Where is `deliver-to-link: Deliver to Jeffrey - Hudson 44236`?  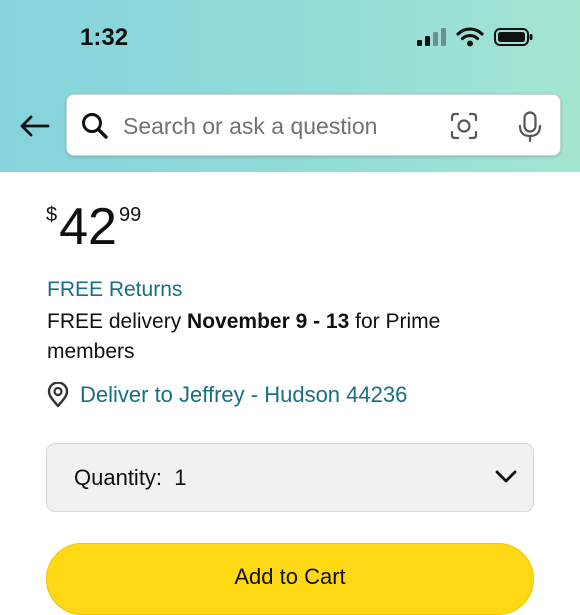 deliver-to-link: Deliver to Jeffrey - Hudson 44236 is located at coordinates (226, 395).